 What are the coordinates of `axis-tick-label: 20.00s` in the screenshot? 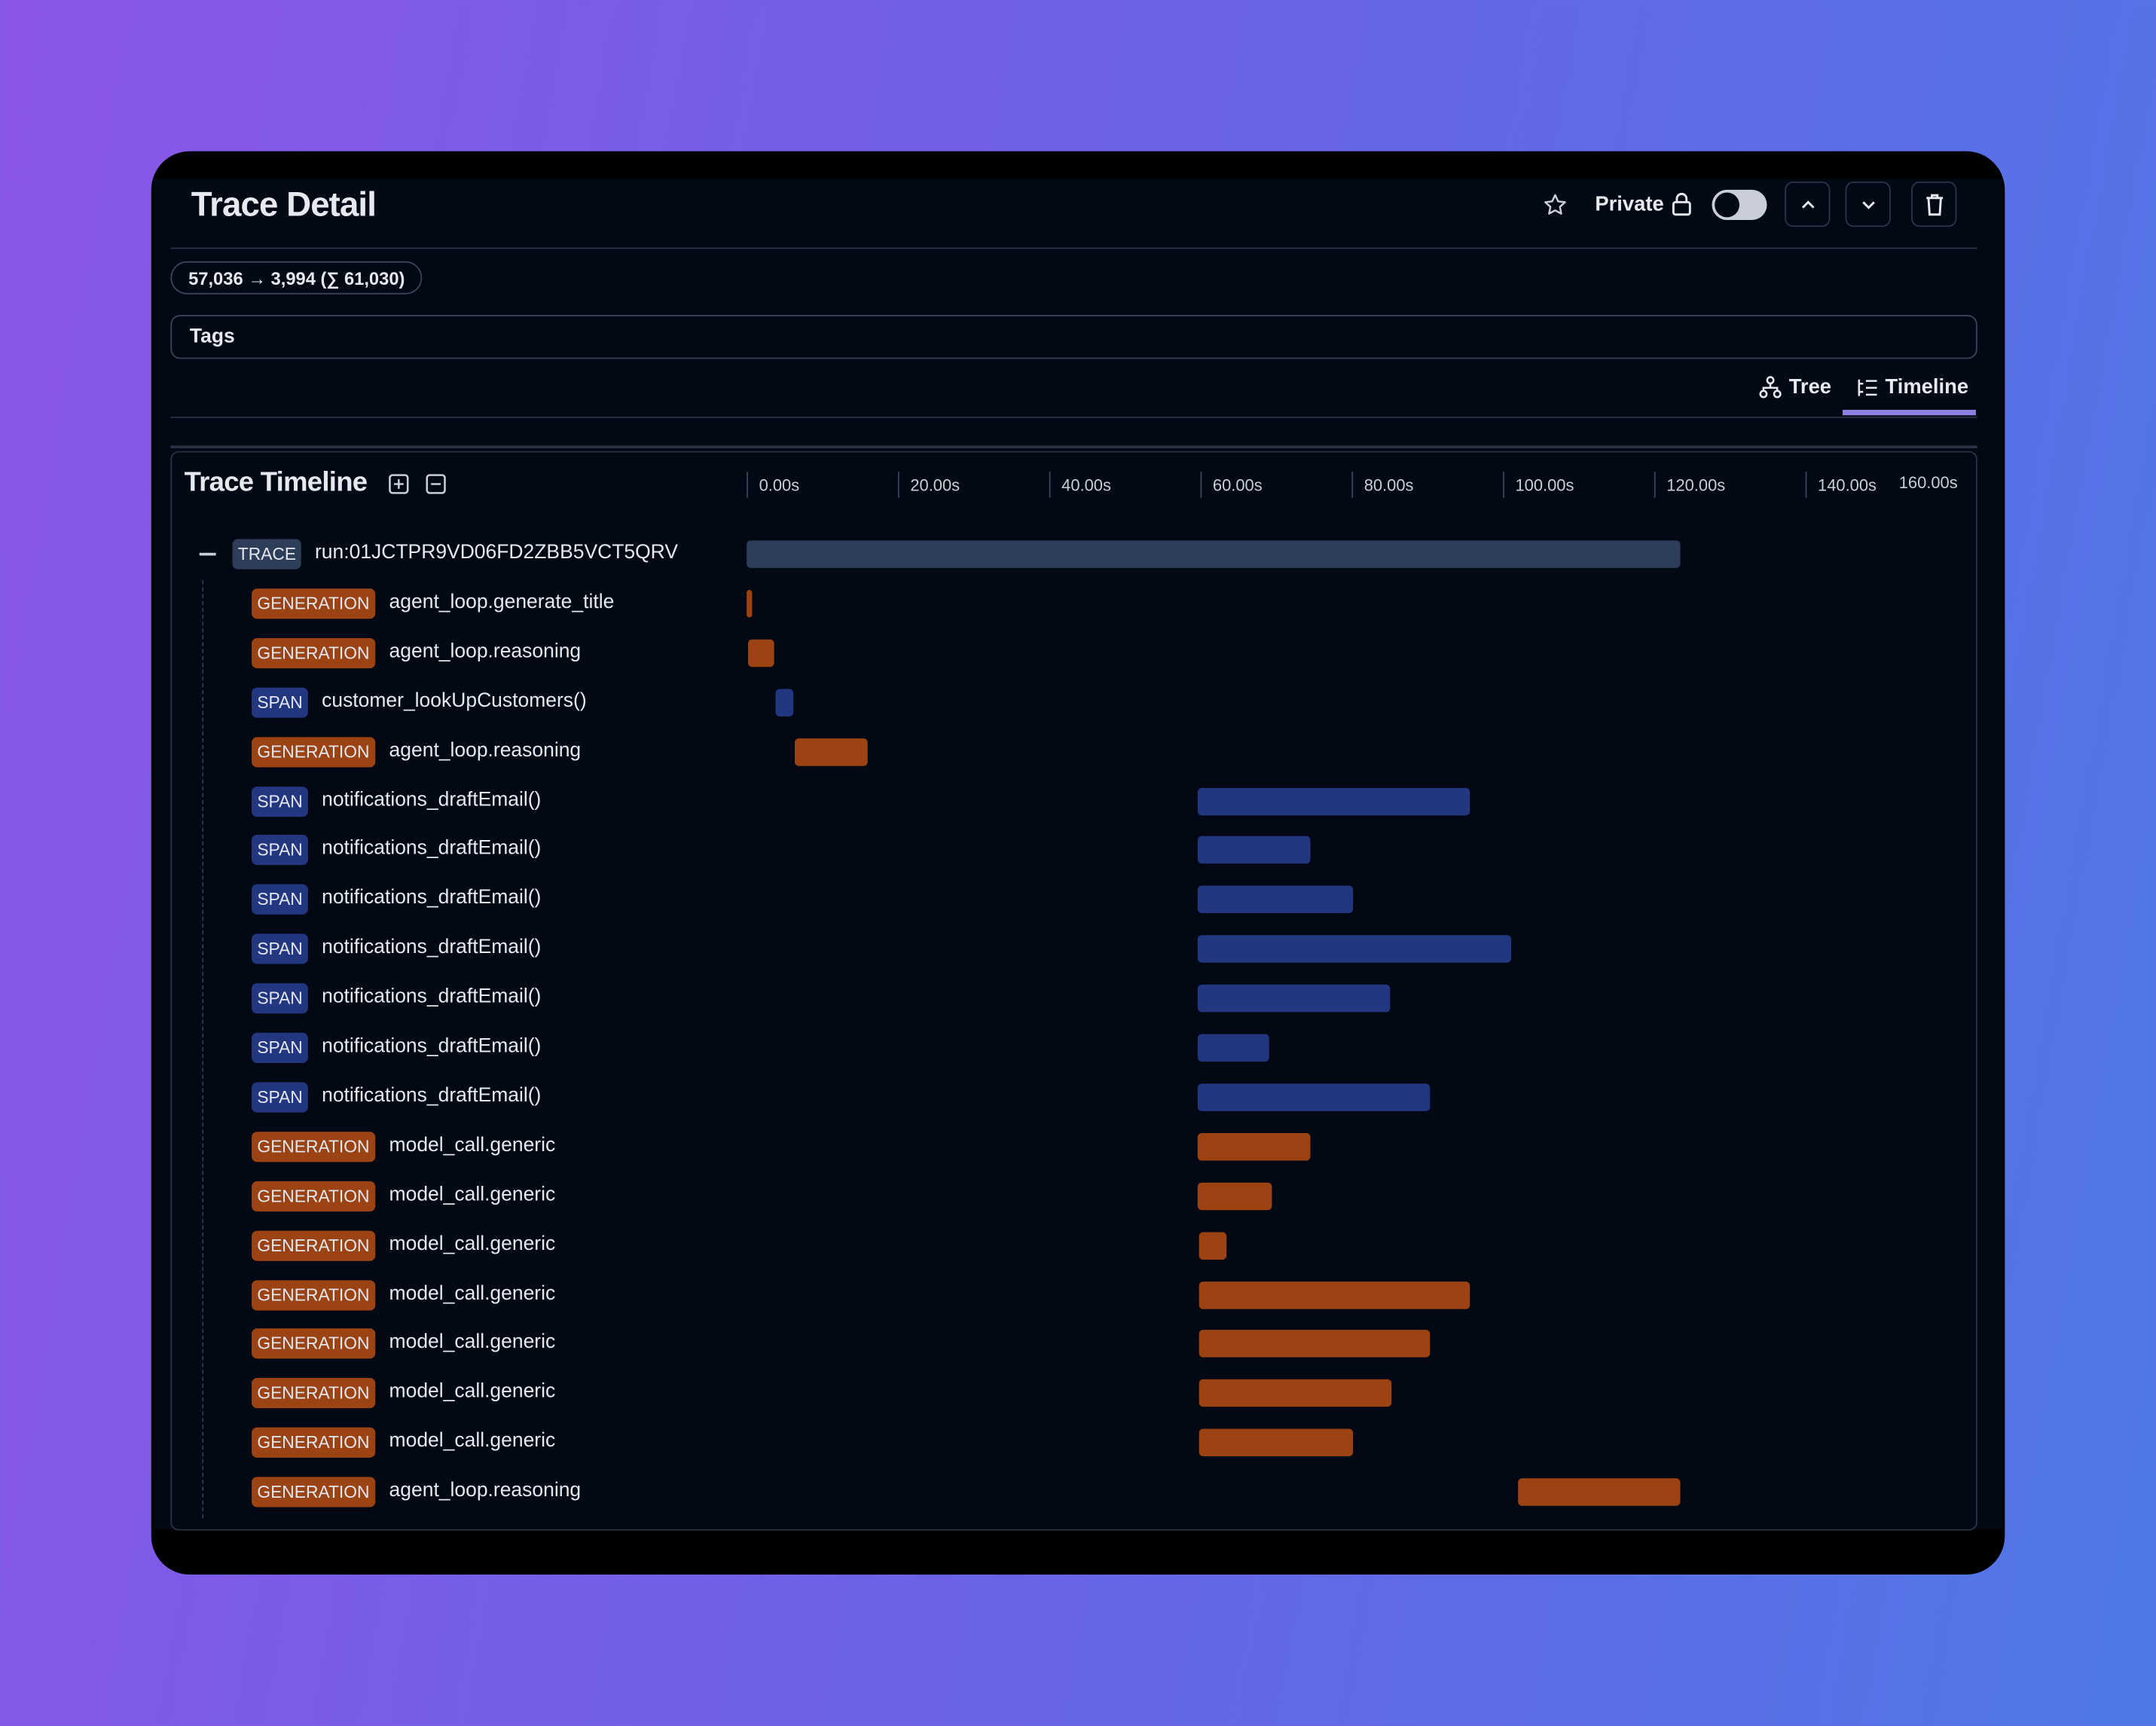 It's located at (935, 485).